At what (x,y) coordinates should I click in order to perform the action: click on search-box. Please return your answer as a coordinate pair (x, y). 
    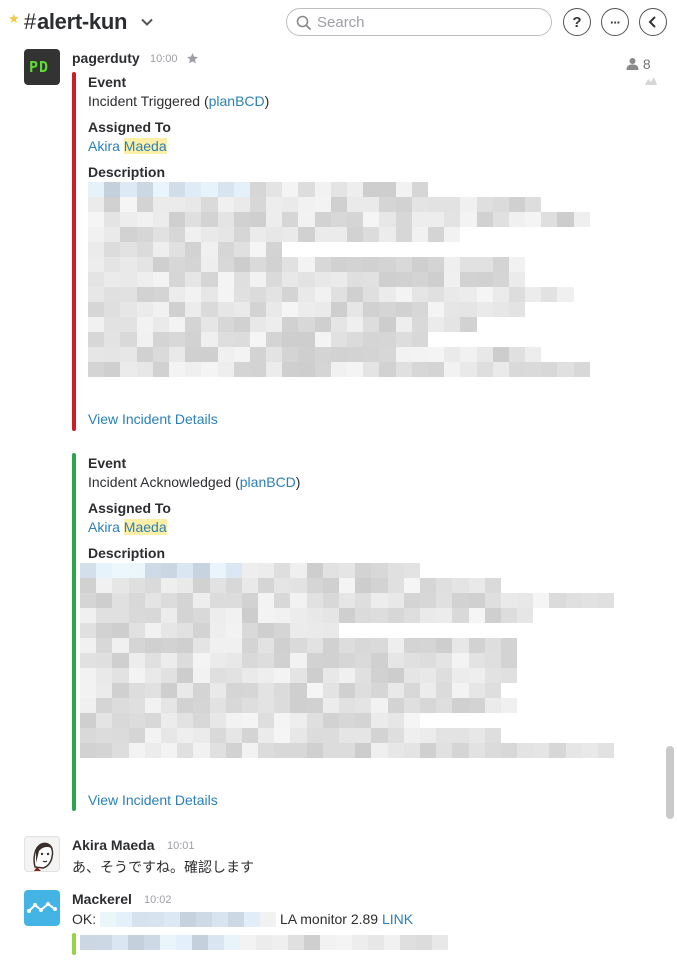
    Looking at the image, I should click on (419, 22).